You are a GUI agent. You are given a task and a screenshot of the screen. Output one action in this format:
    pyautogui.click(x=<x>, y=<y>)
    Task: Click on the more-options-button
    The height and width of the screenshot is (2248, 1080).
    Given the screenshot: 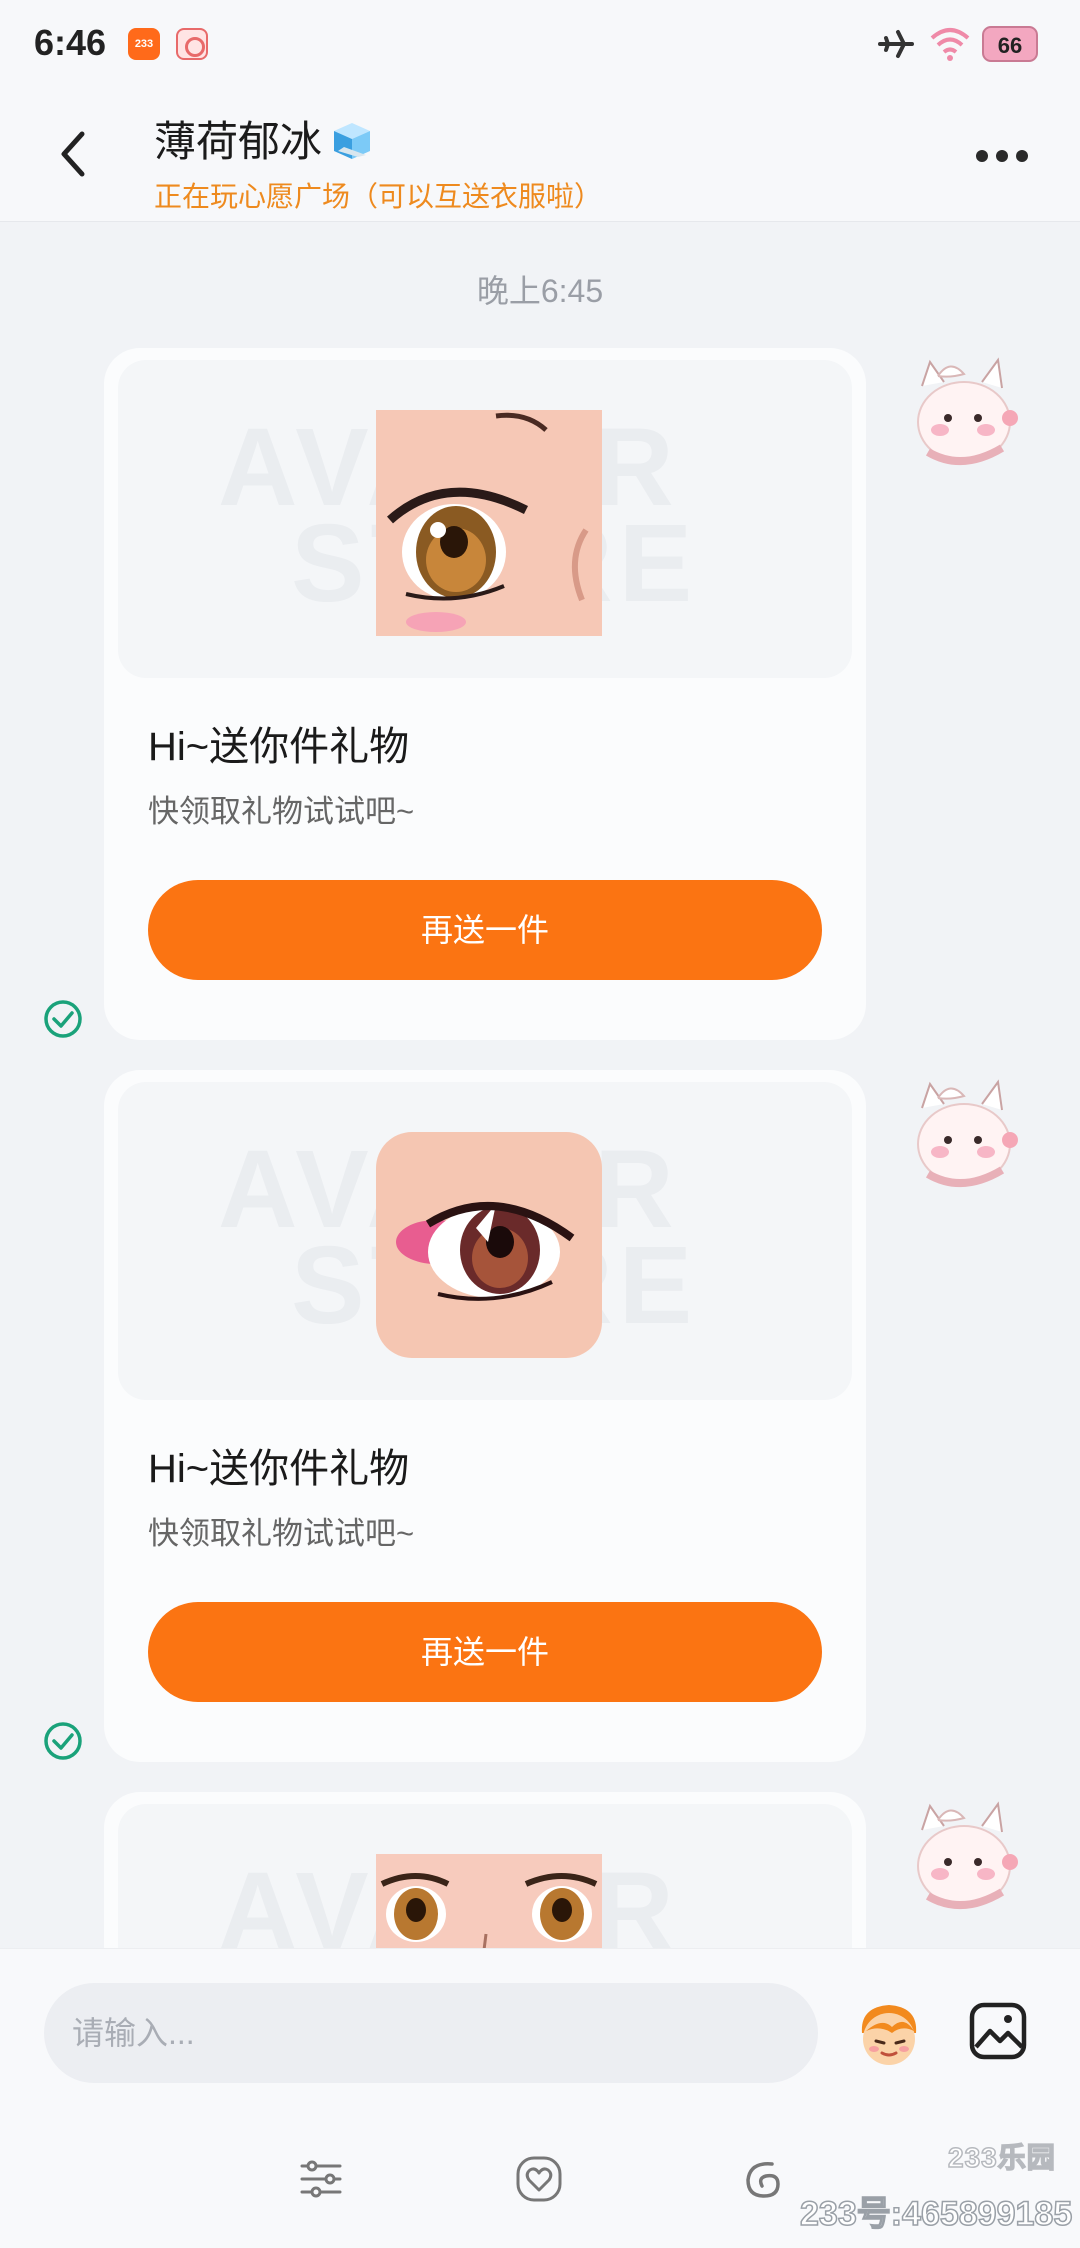 What is the action you would take?
    pyautogui.click(x=1002, y=156)
    